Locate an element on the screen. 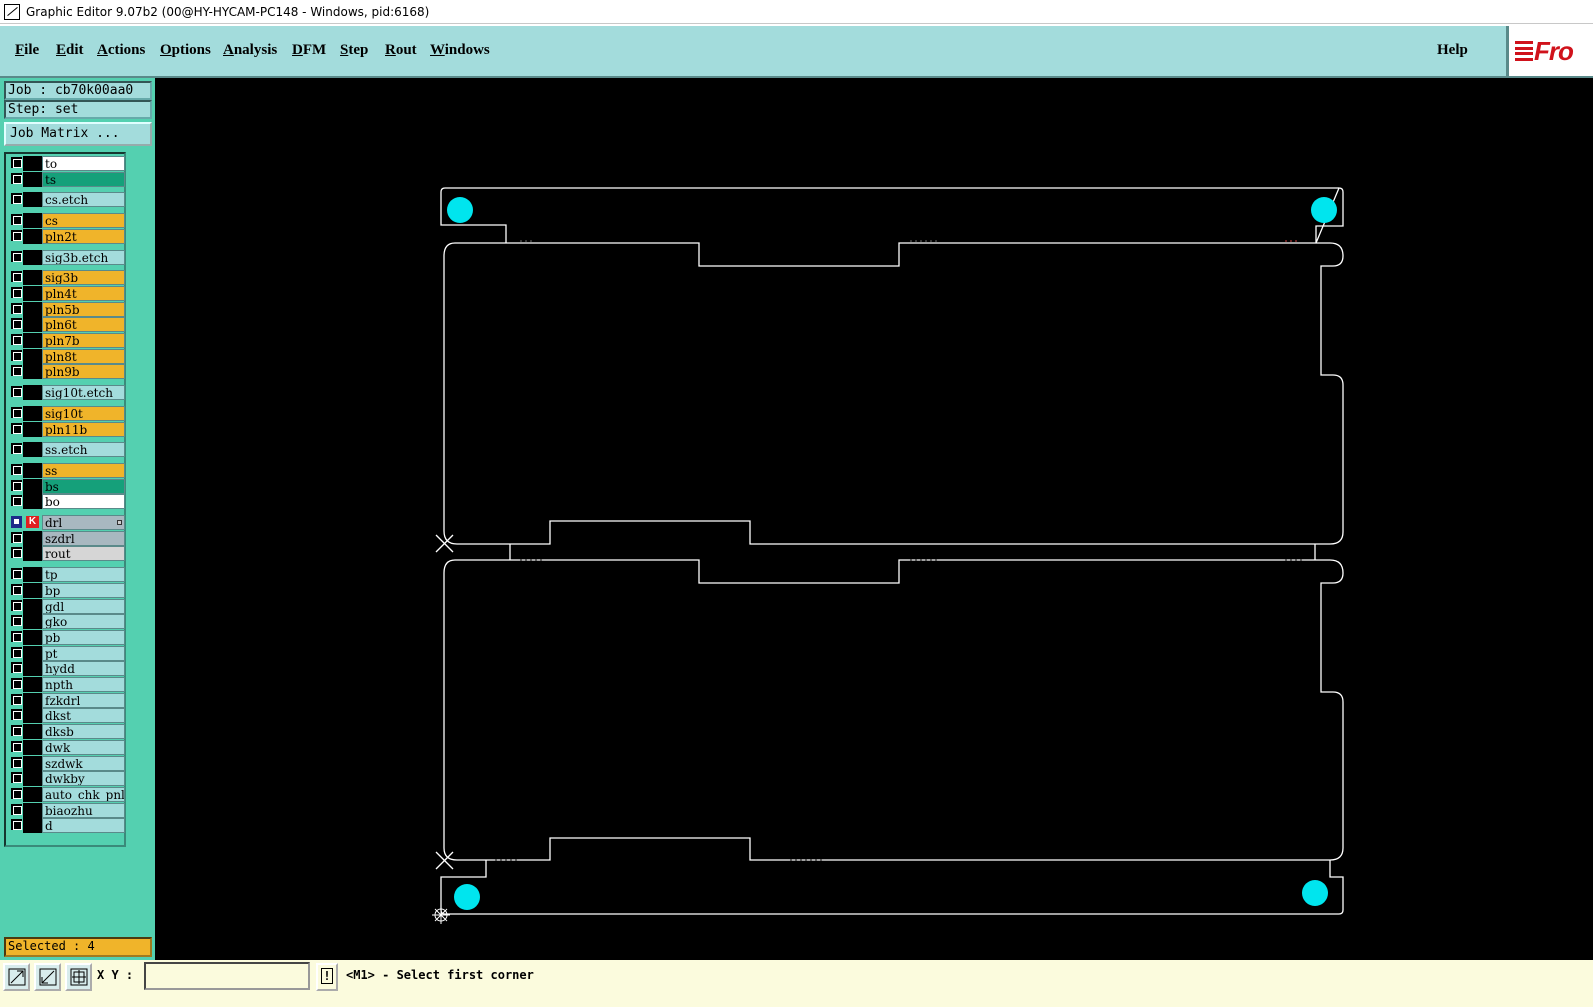 The width and height of the screenshot is (1593, 1007). layer-row-biaozhu: biaozhu is located at coordinates (67, 810).